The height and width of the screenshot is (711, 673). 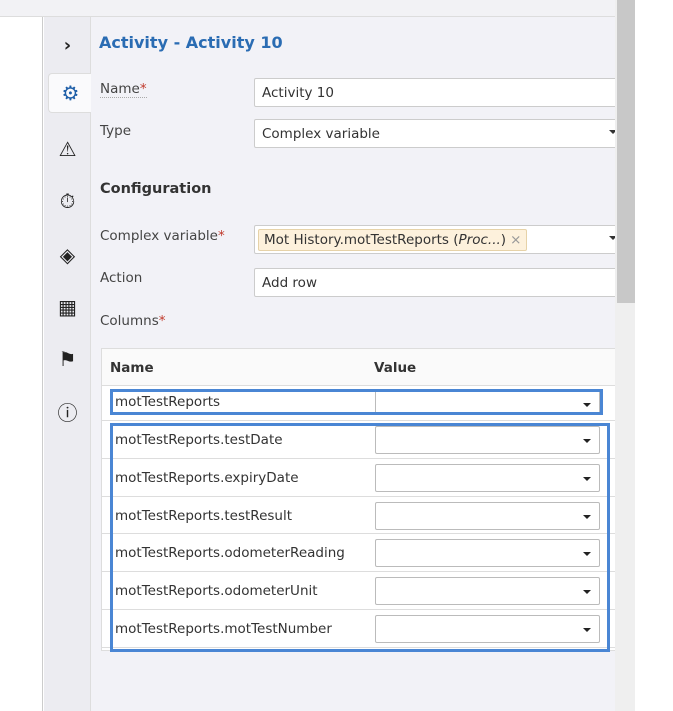 What do you see at coordinates (307, 8) in the screenshot?
I see `top-bar` at bounding box center [307, 8].